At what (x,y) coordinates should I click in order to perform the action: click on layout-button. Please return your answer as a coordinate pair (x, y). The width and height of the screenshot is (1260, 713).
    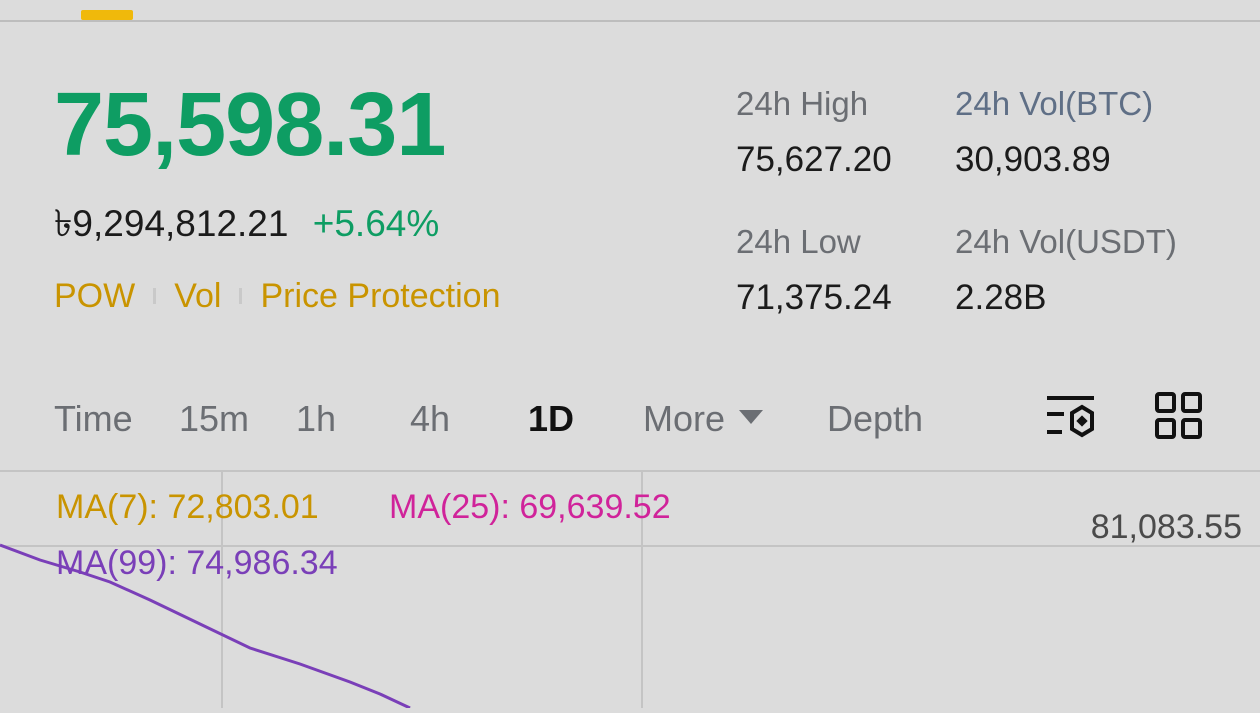
    Looking at the image, I should click on (1180, 418).